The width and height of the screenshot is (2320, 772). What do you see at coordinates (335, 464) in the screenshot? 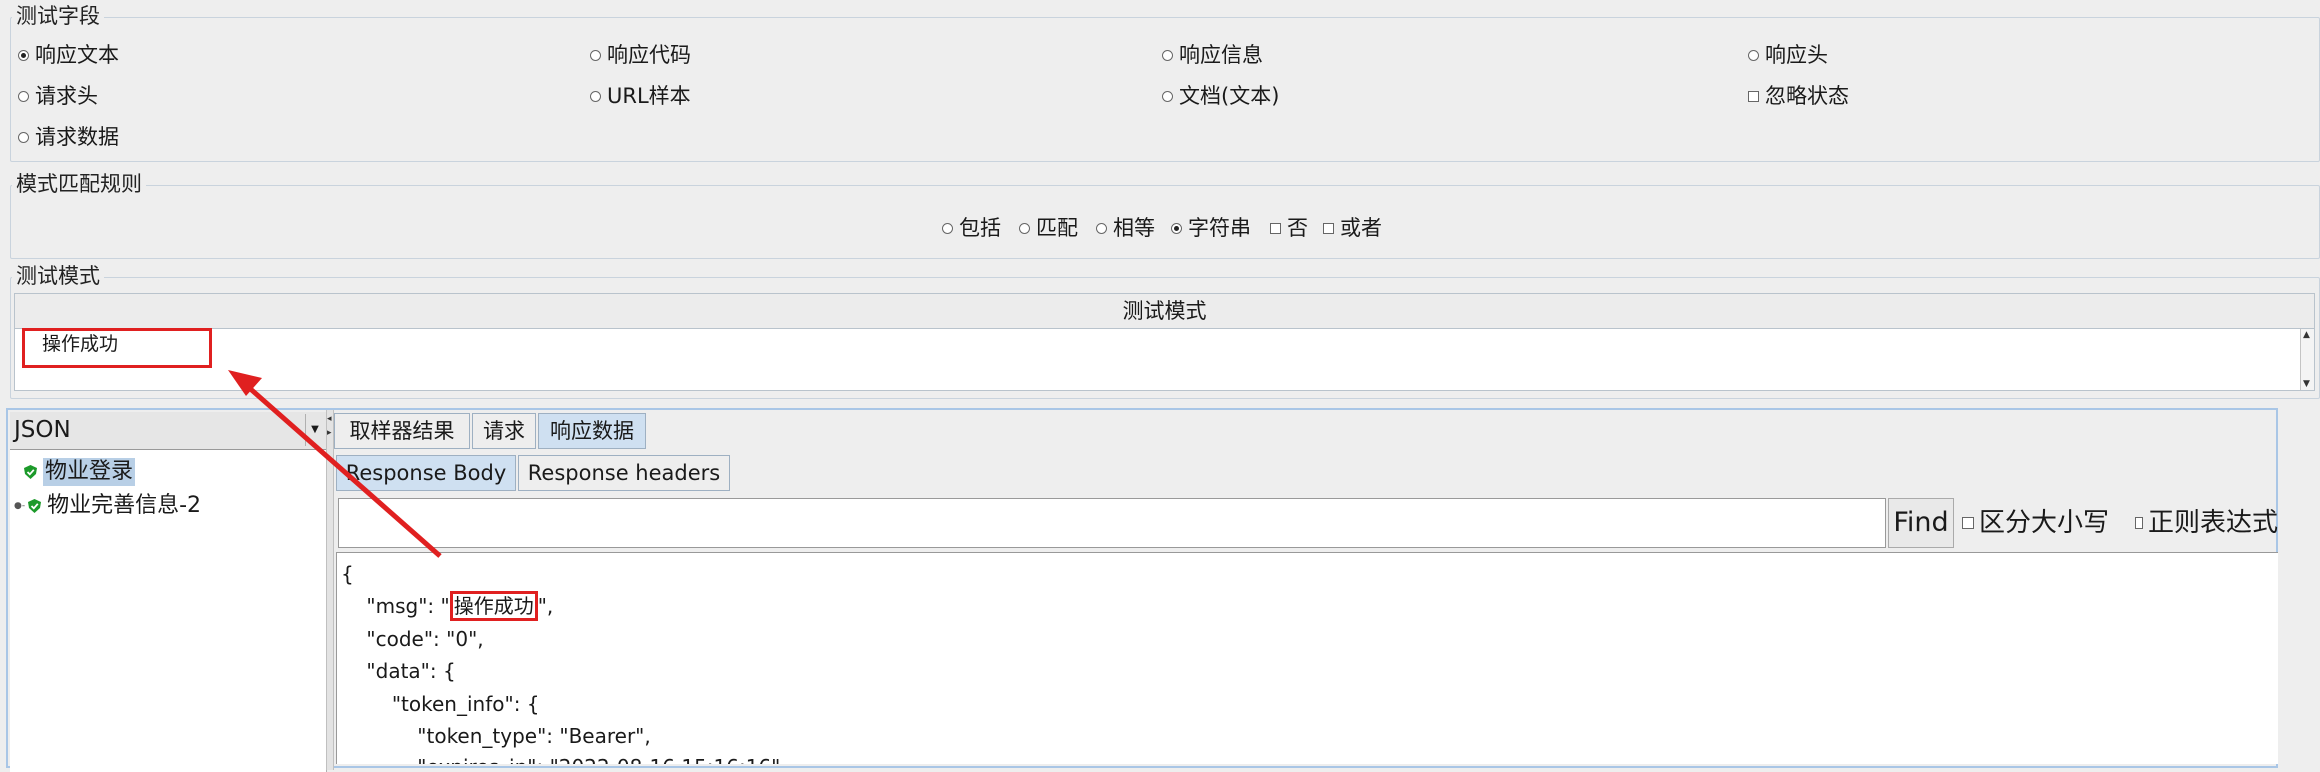
I see `annotation-arrow` at bounding box center [335, 464].